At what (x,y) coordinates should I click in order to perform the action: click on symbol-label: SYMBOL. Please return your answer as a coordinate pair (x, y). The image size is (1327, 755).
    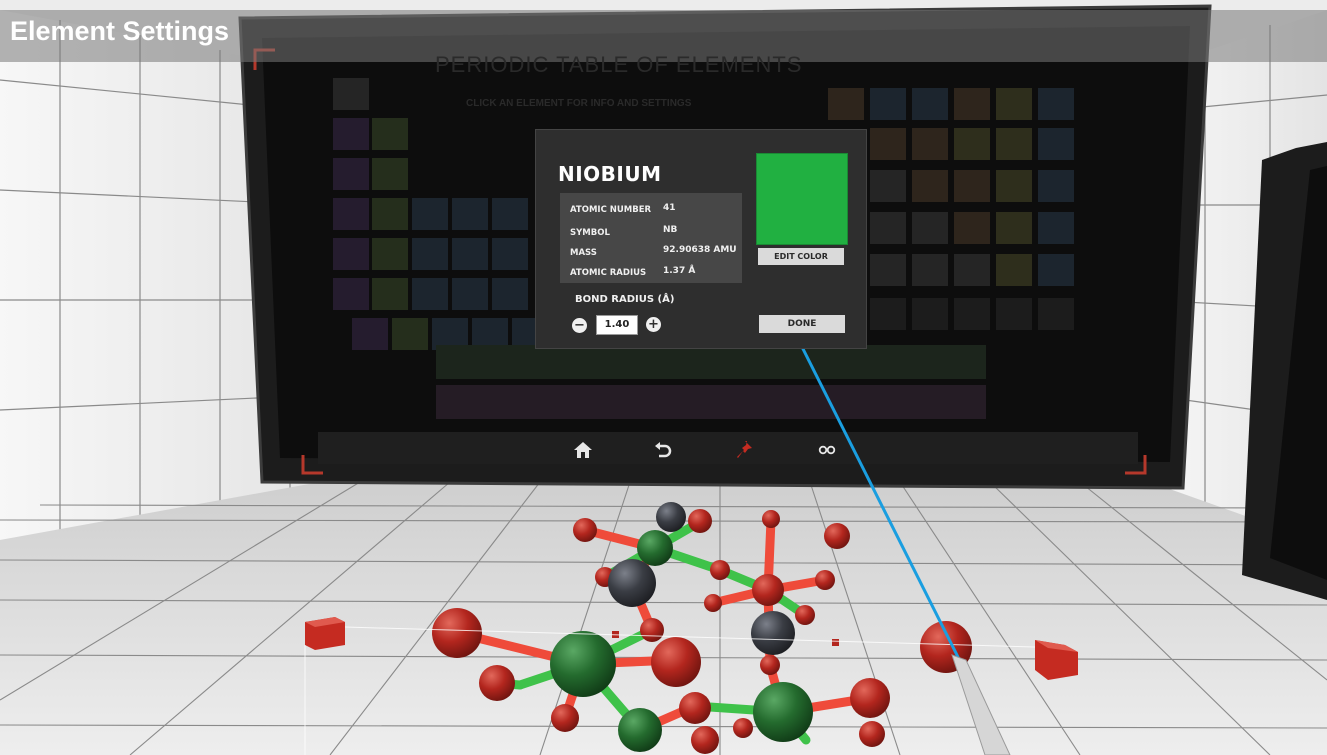
    Looking at the image, I should click on (590, 233).